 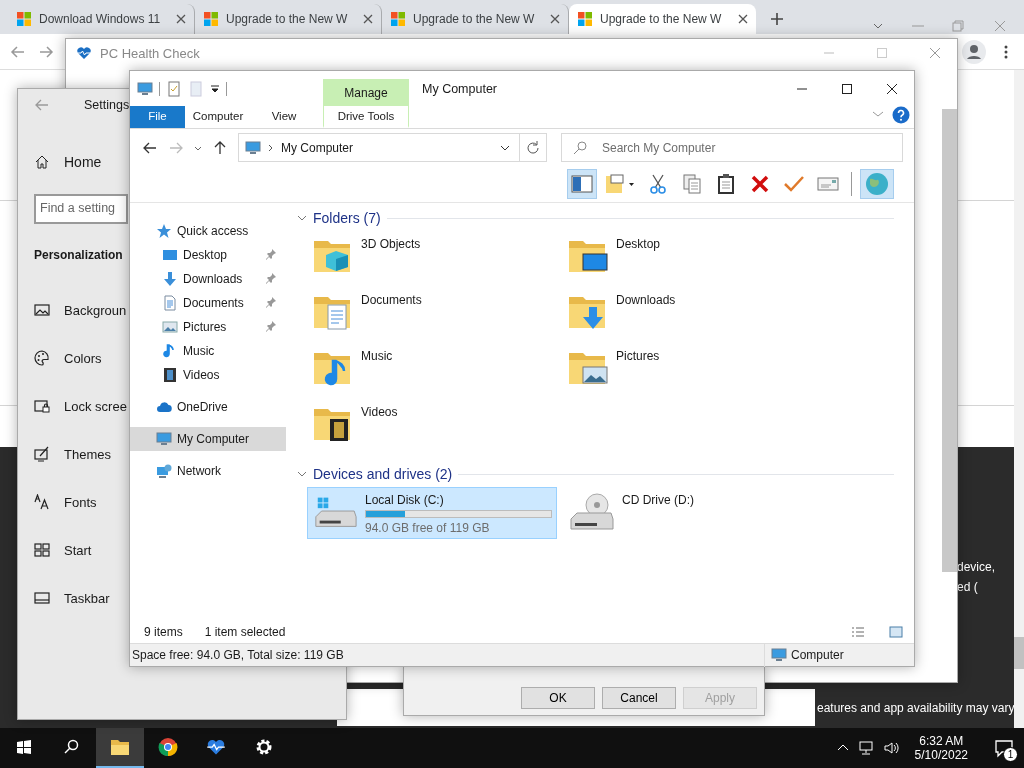 What do you see at coordinates (208, 303) in the screenshot?
I see `nav-item: Documents` at bounding box center [208, 303].